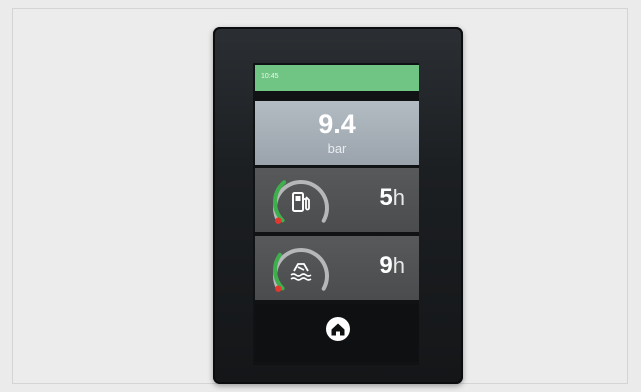 The image size is (641, 392). What do you see at coordinates (398, 197) in the screenshot?
I see `fuel-hours-unit: h` at bounding box center [398, 197].